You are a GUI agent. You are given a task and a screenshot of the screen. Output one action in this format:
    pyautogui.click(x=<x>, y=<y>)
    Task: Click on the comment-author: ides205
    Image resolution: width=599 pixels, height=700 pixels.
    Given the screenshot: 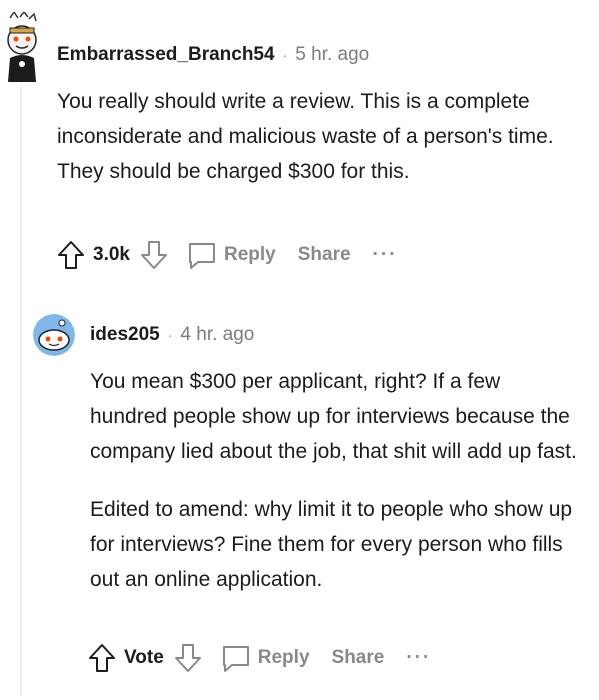 What is the action you would take?
    pyautogui.click(x=125, y=335)
    